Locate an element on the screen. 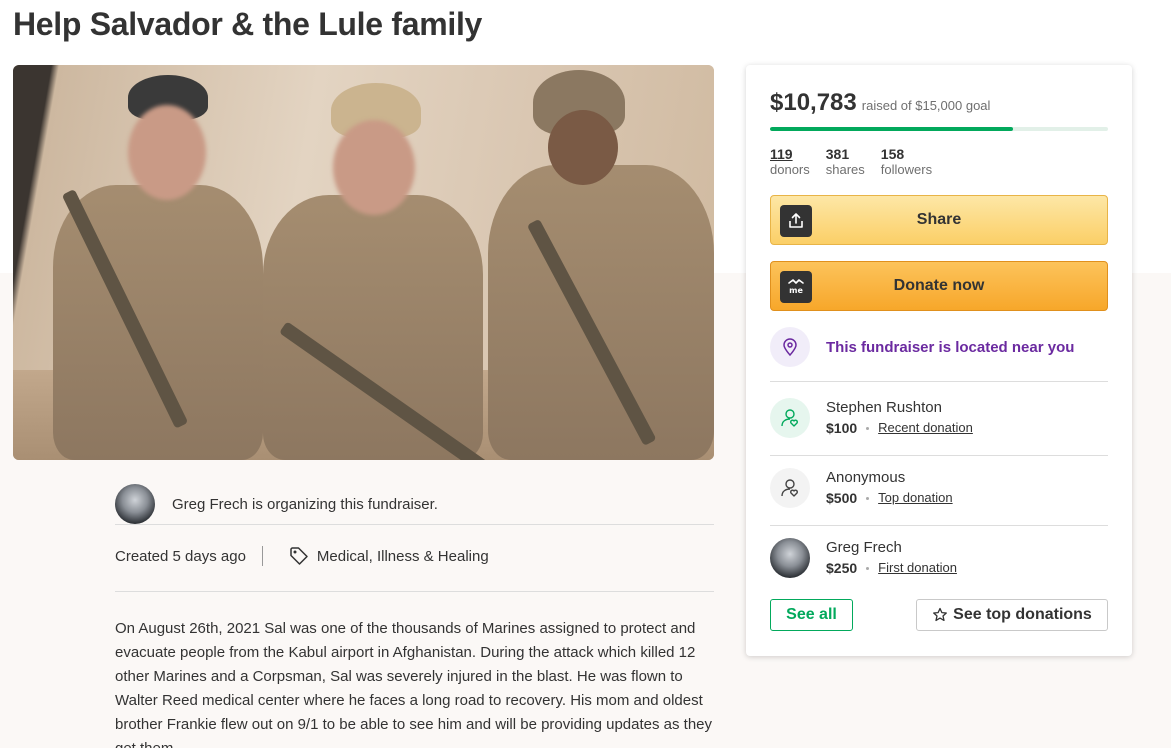 This screenshot has height=748, width=1171. donation-amount: $500 is located at coordinates (842, 498).